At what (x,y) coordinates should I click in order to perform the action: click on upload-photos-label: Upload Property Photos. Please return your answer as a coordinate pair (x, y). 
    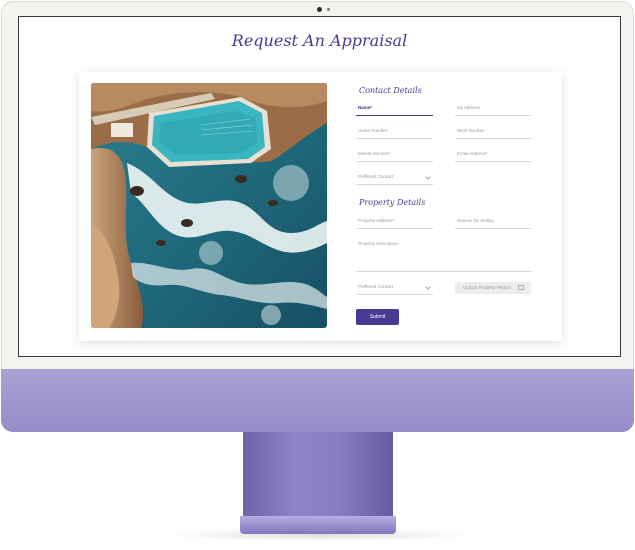
    Looking at the image, I should click on (487, 287).